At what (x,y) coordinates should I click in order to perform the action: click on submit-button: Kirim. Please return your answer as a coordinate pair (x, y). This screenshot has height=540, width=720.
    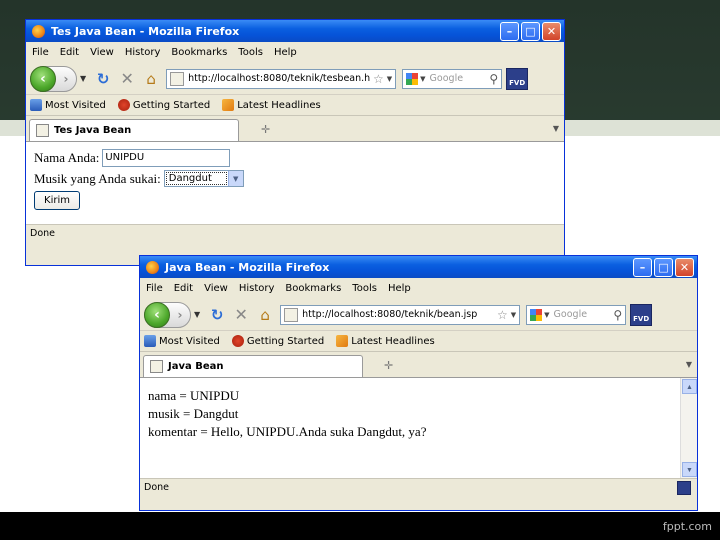
    Looking at the image, I should click on (57, 200).